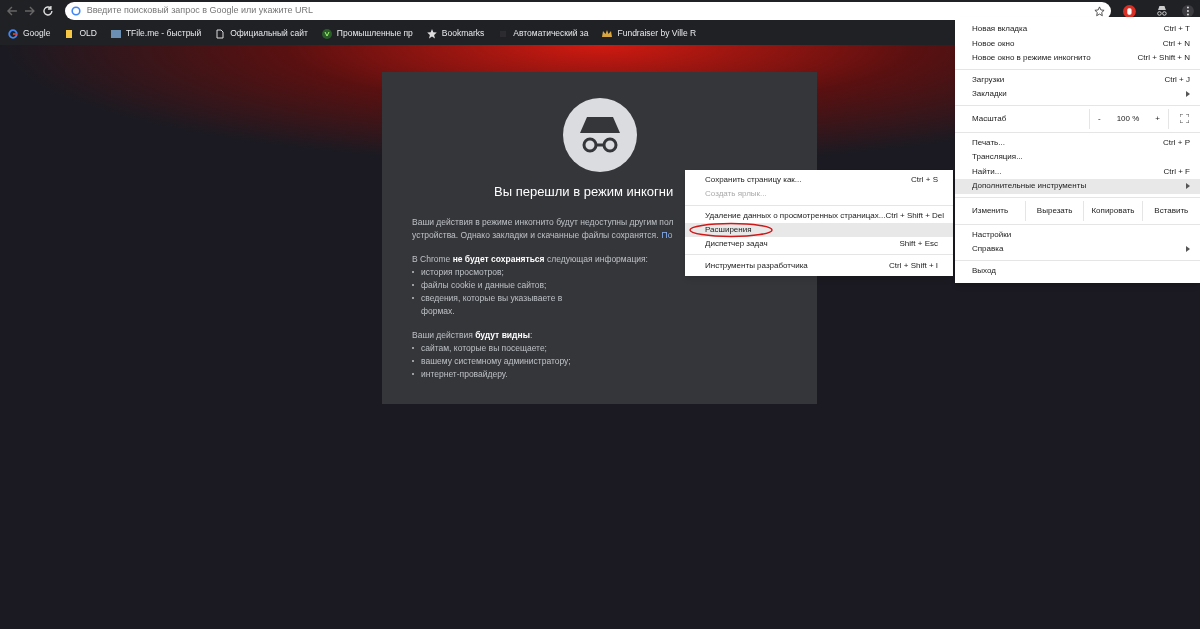 This screenshot has width=1200, height=629. What do you see at coordinates (1130, 11) in the screenshot?
I see `extension-icon` at bounding box center [1130, 11].